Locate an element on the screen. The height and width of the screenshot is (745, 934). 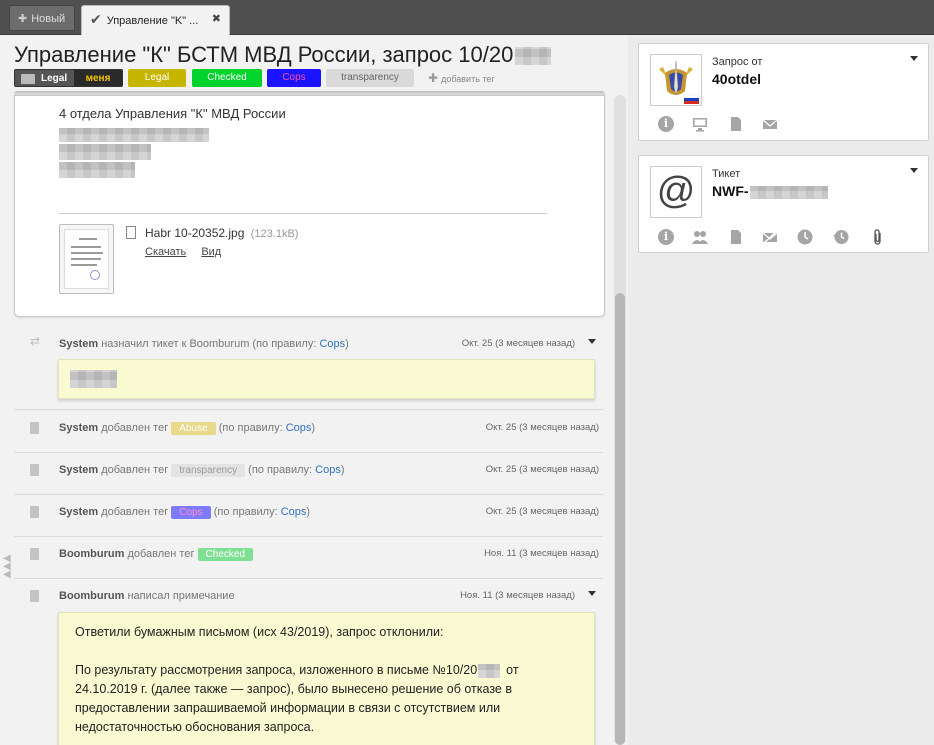
envelope-icon is located at coordinates (770, 124).